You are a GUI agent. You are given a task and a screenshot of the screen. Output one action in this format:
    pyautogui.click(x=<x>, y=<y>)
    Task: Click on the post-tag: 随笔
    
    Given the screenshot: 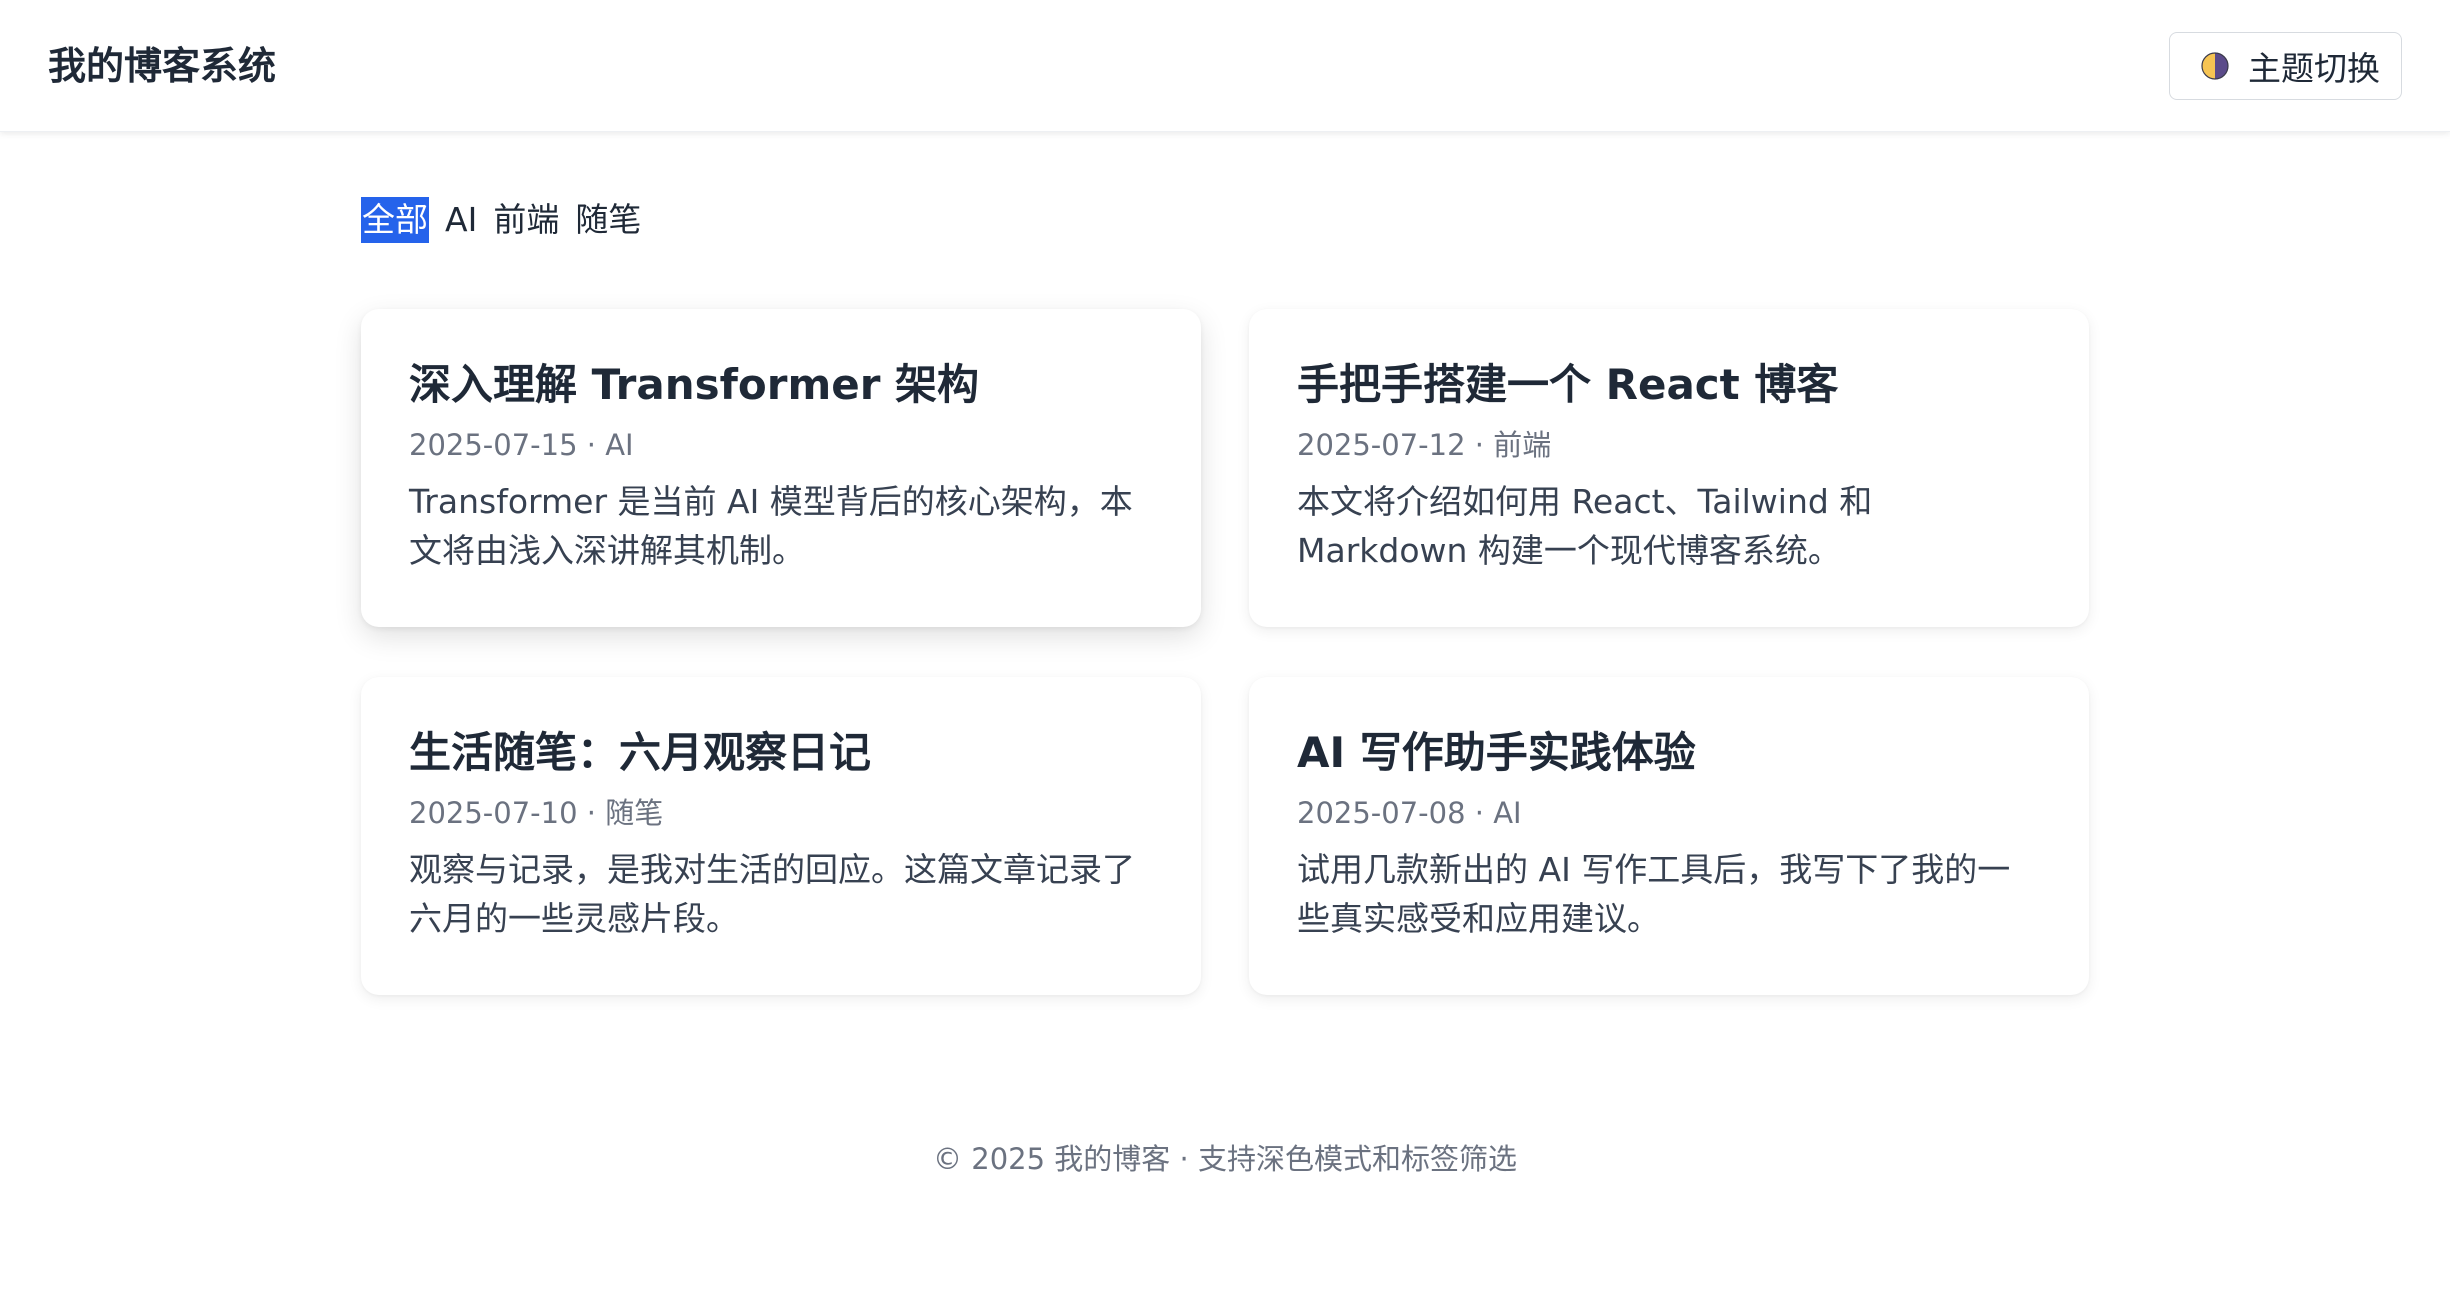 What is the action you would take?
    pyautogui.click(x=634, y=813)
    